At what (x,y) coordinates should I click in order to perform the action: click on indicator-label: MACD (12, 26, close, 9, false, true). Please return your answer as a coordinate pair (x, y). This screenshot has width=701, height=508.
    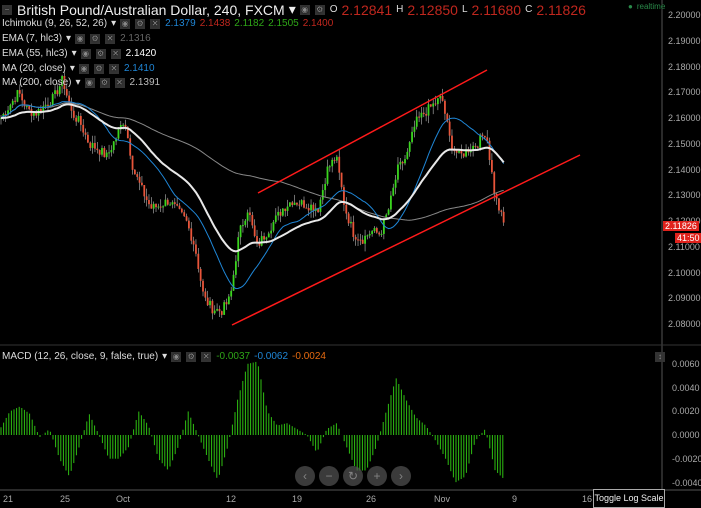
    Looking at the image, I should click on (80, 356).